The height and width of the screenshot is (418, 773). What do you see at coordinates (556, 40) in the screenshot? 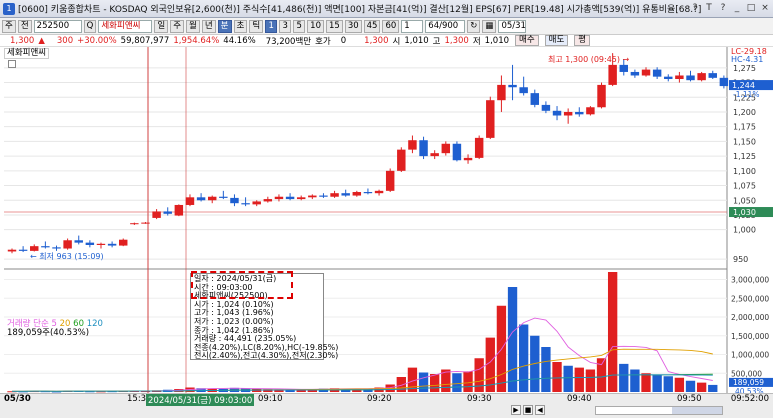
I see `sell-button: 매도` at bounding box center [556, 40].